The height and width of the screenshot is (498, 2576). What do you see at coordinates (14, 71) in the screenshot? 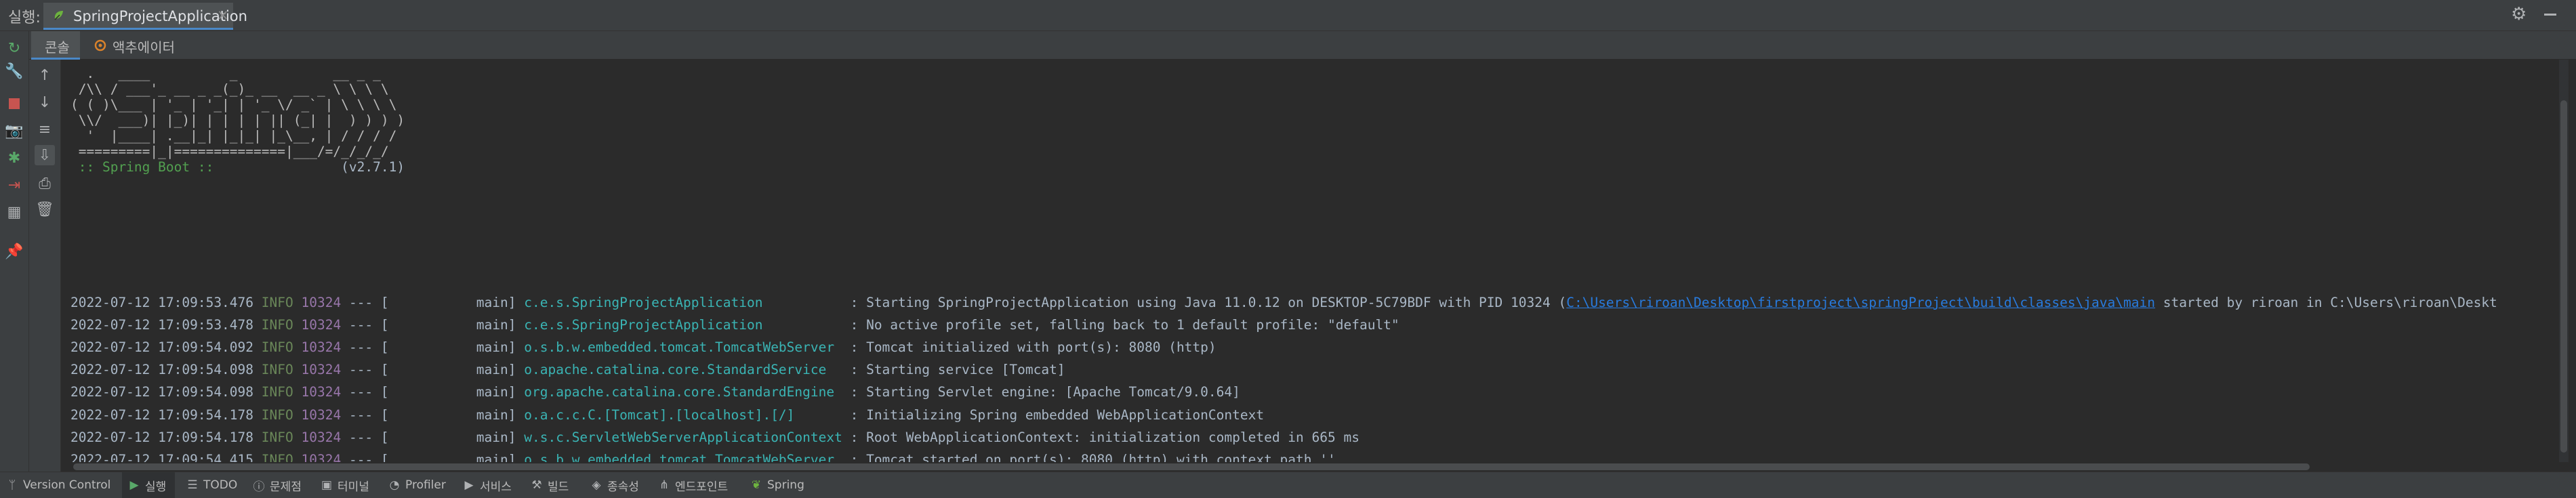
I see `wrench-icon: 🔧` at bounding box center [14, 71].